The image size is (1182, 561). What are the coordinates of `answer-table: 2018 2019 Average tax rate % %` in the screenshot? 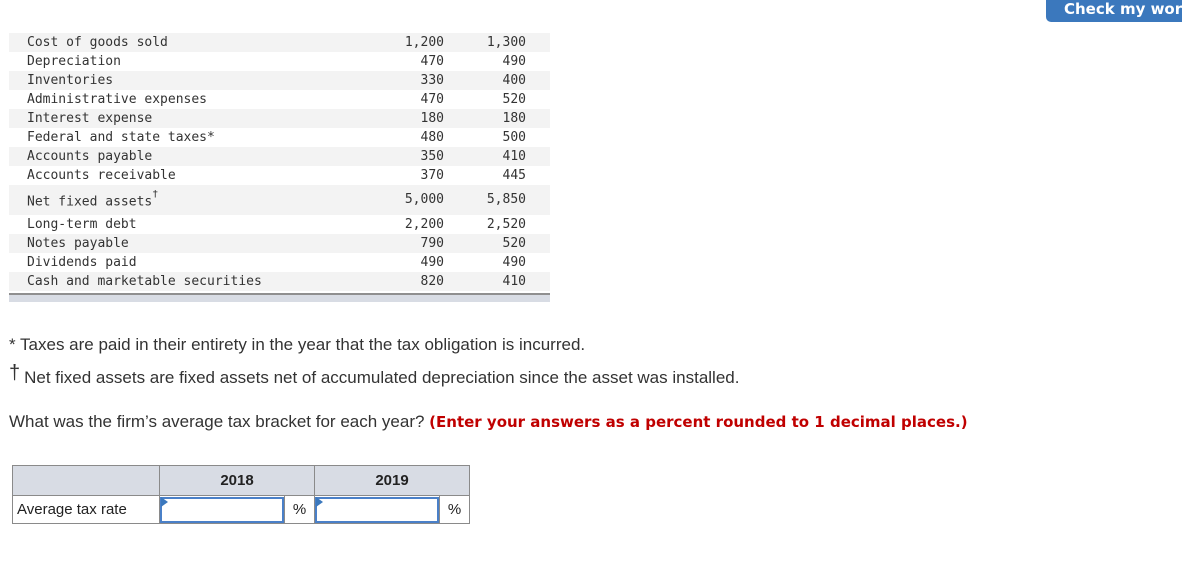 It's located at (241, 494).